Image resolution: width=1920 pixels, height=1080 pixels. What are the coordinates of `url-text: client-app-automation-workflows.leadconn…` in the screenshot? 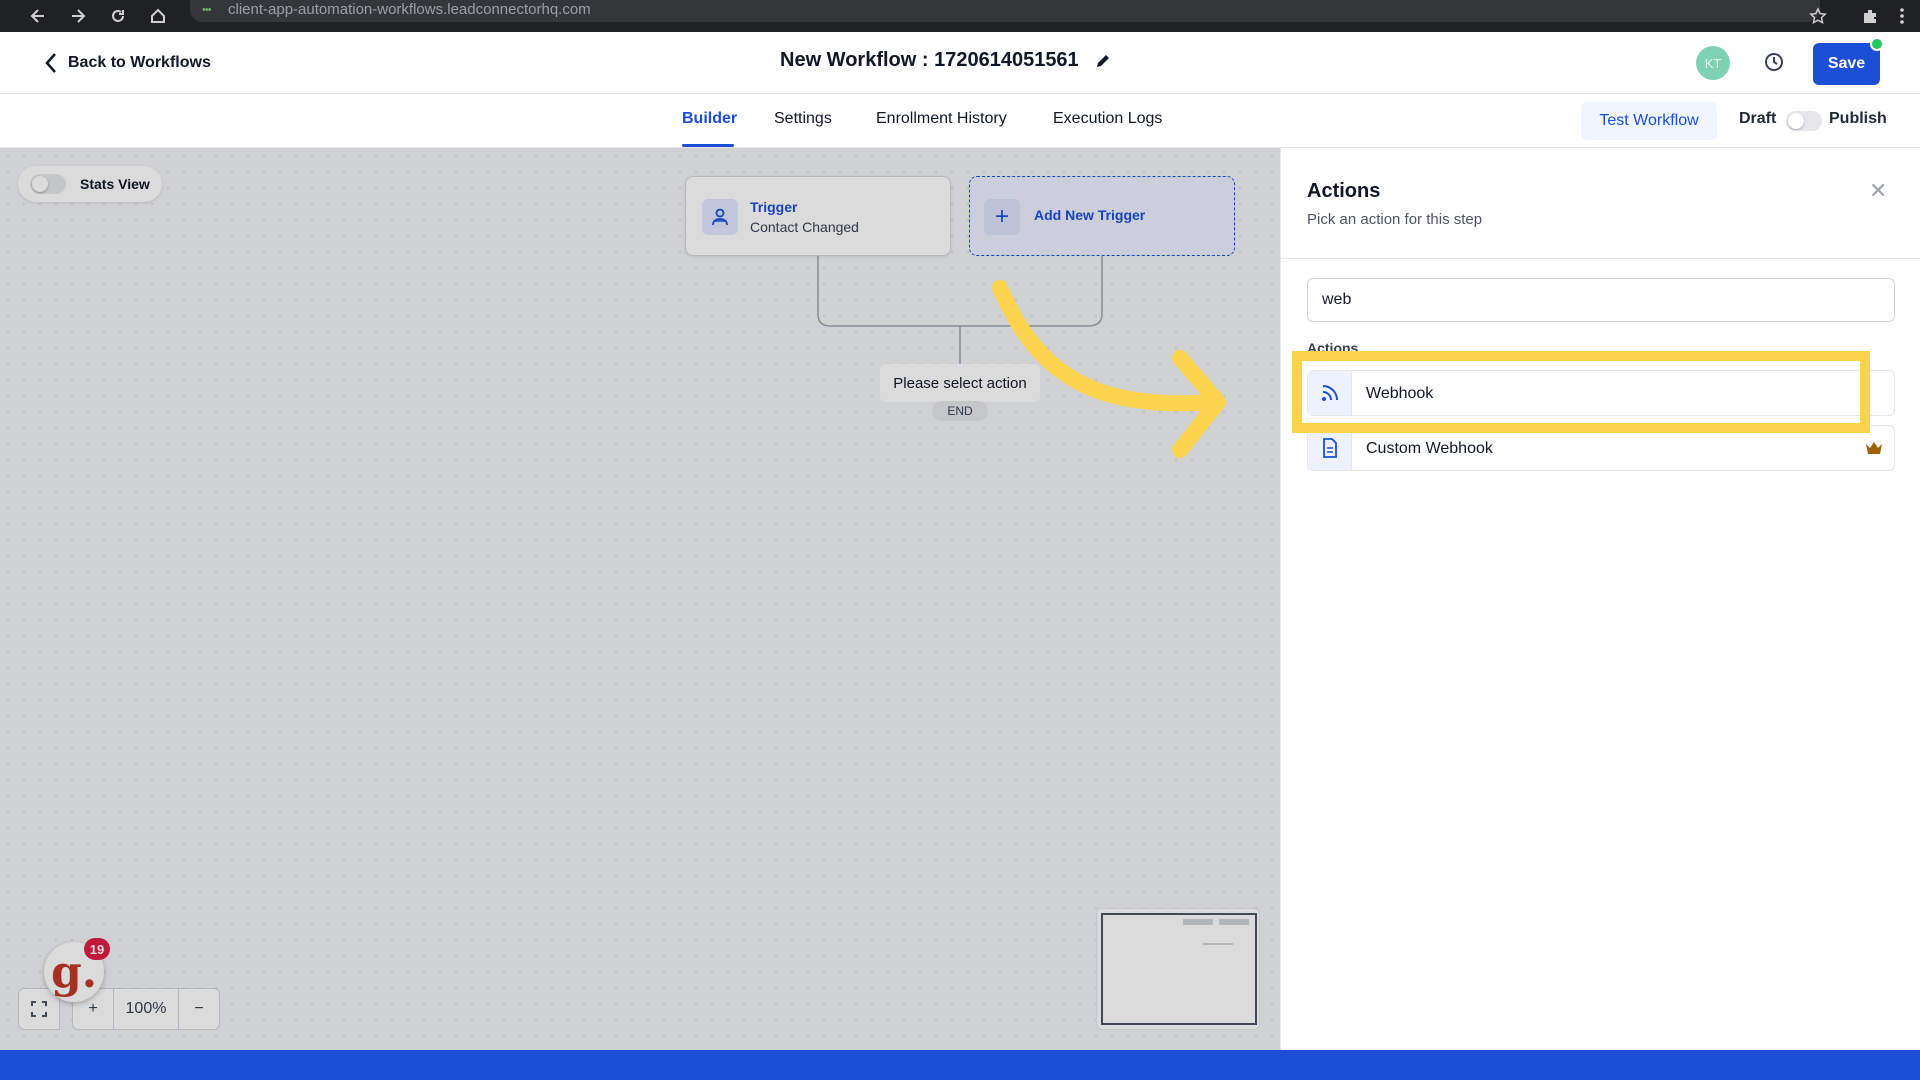 It's located at (409, 9).